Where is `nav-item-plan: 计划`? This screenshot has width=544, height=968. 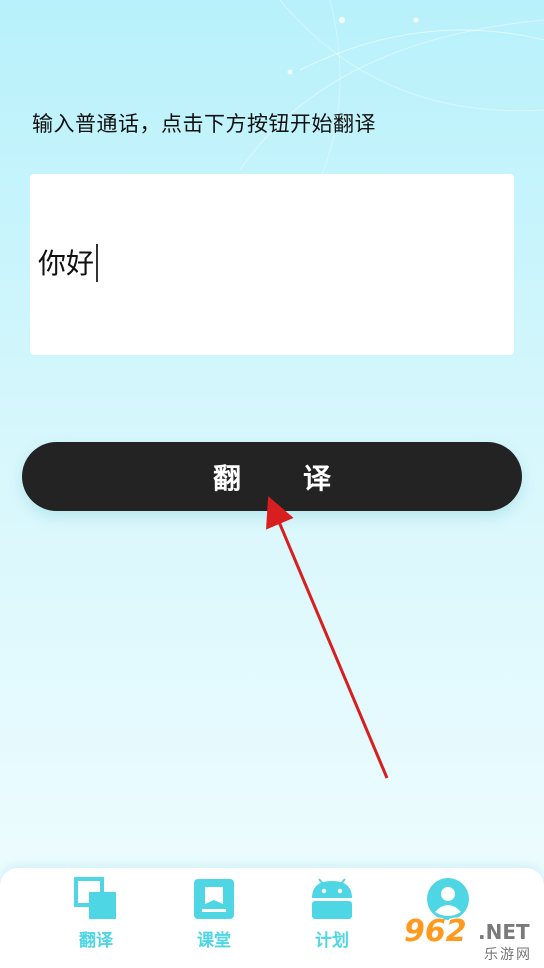 nav-item-plan: 计划 is located at coordinates (332, 913).